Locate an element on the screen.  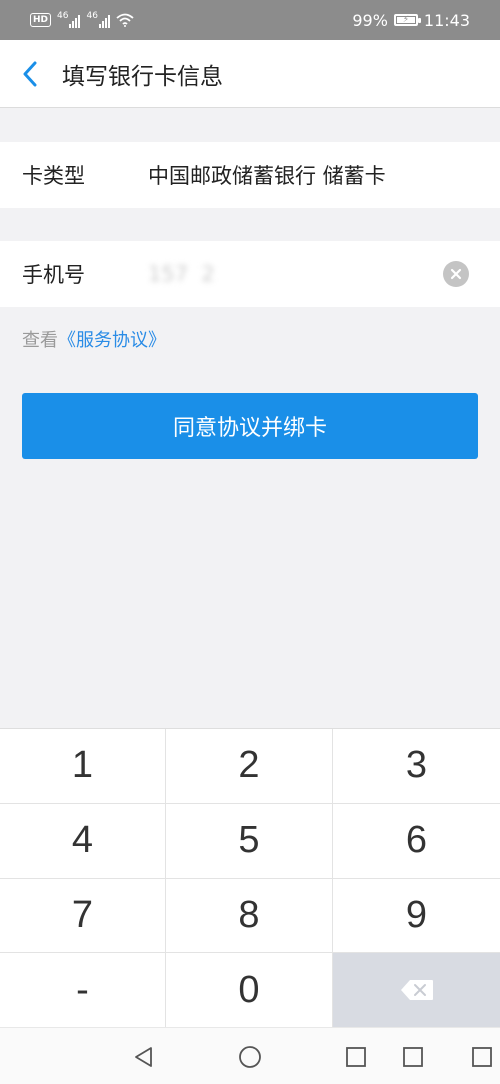
key-7: 7 is located at coordinates (83, 916).